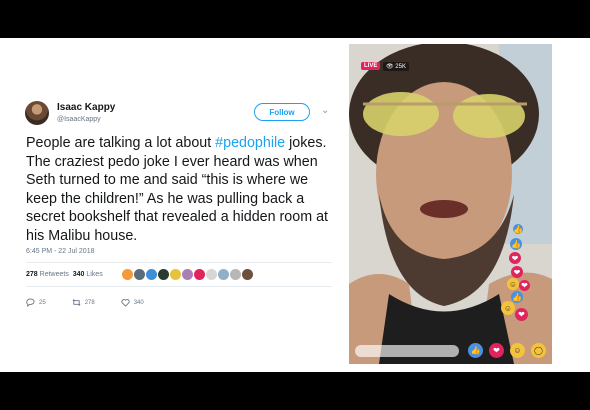 Image resolution: width=590 pixels, height=410 pixels. Describe the element at coordinates (60, 251) in the screenshot. I see `tweet-timestamp: 6:45 PM - 22 Jul 2018` at that location.